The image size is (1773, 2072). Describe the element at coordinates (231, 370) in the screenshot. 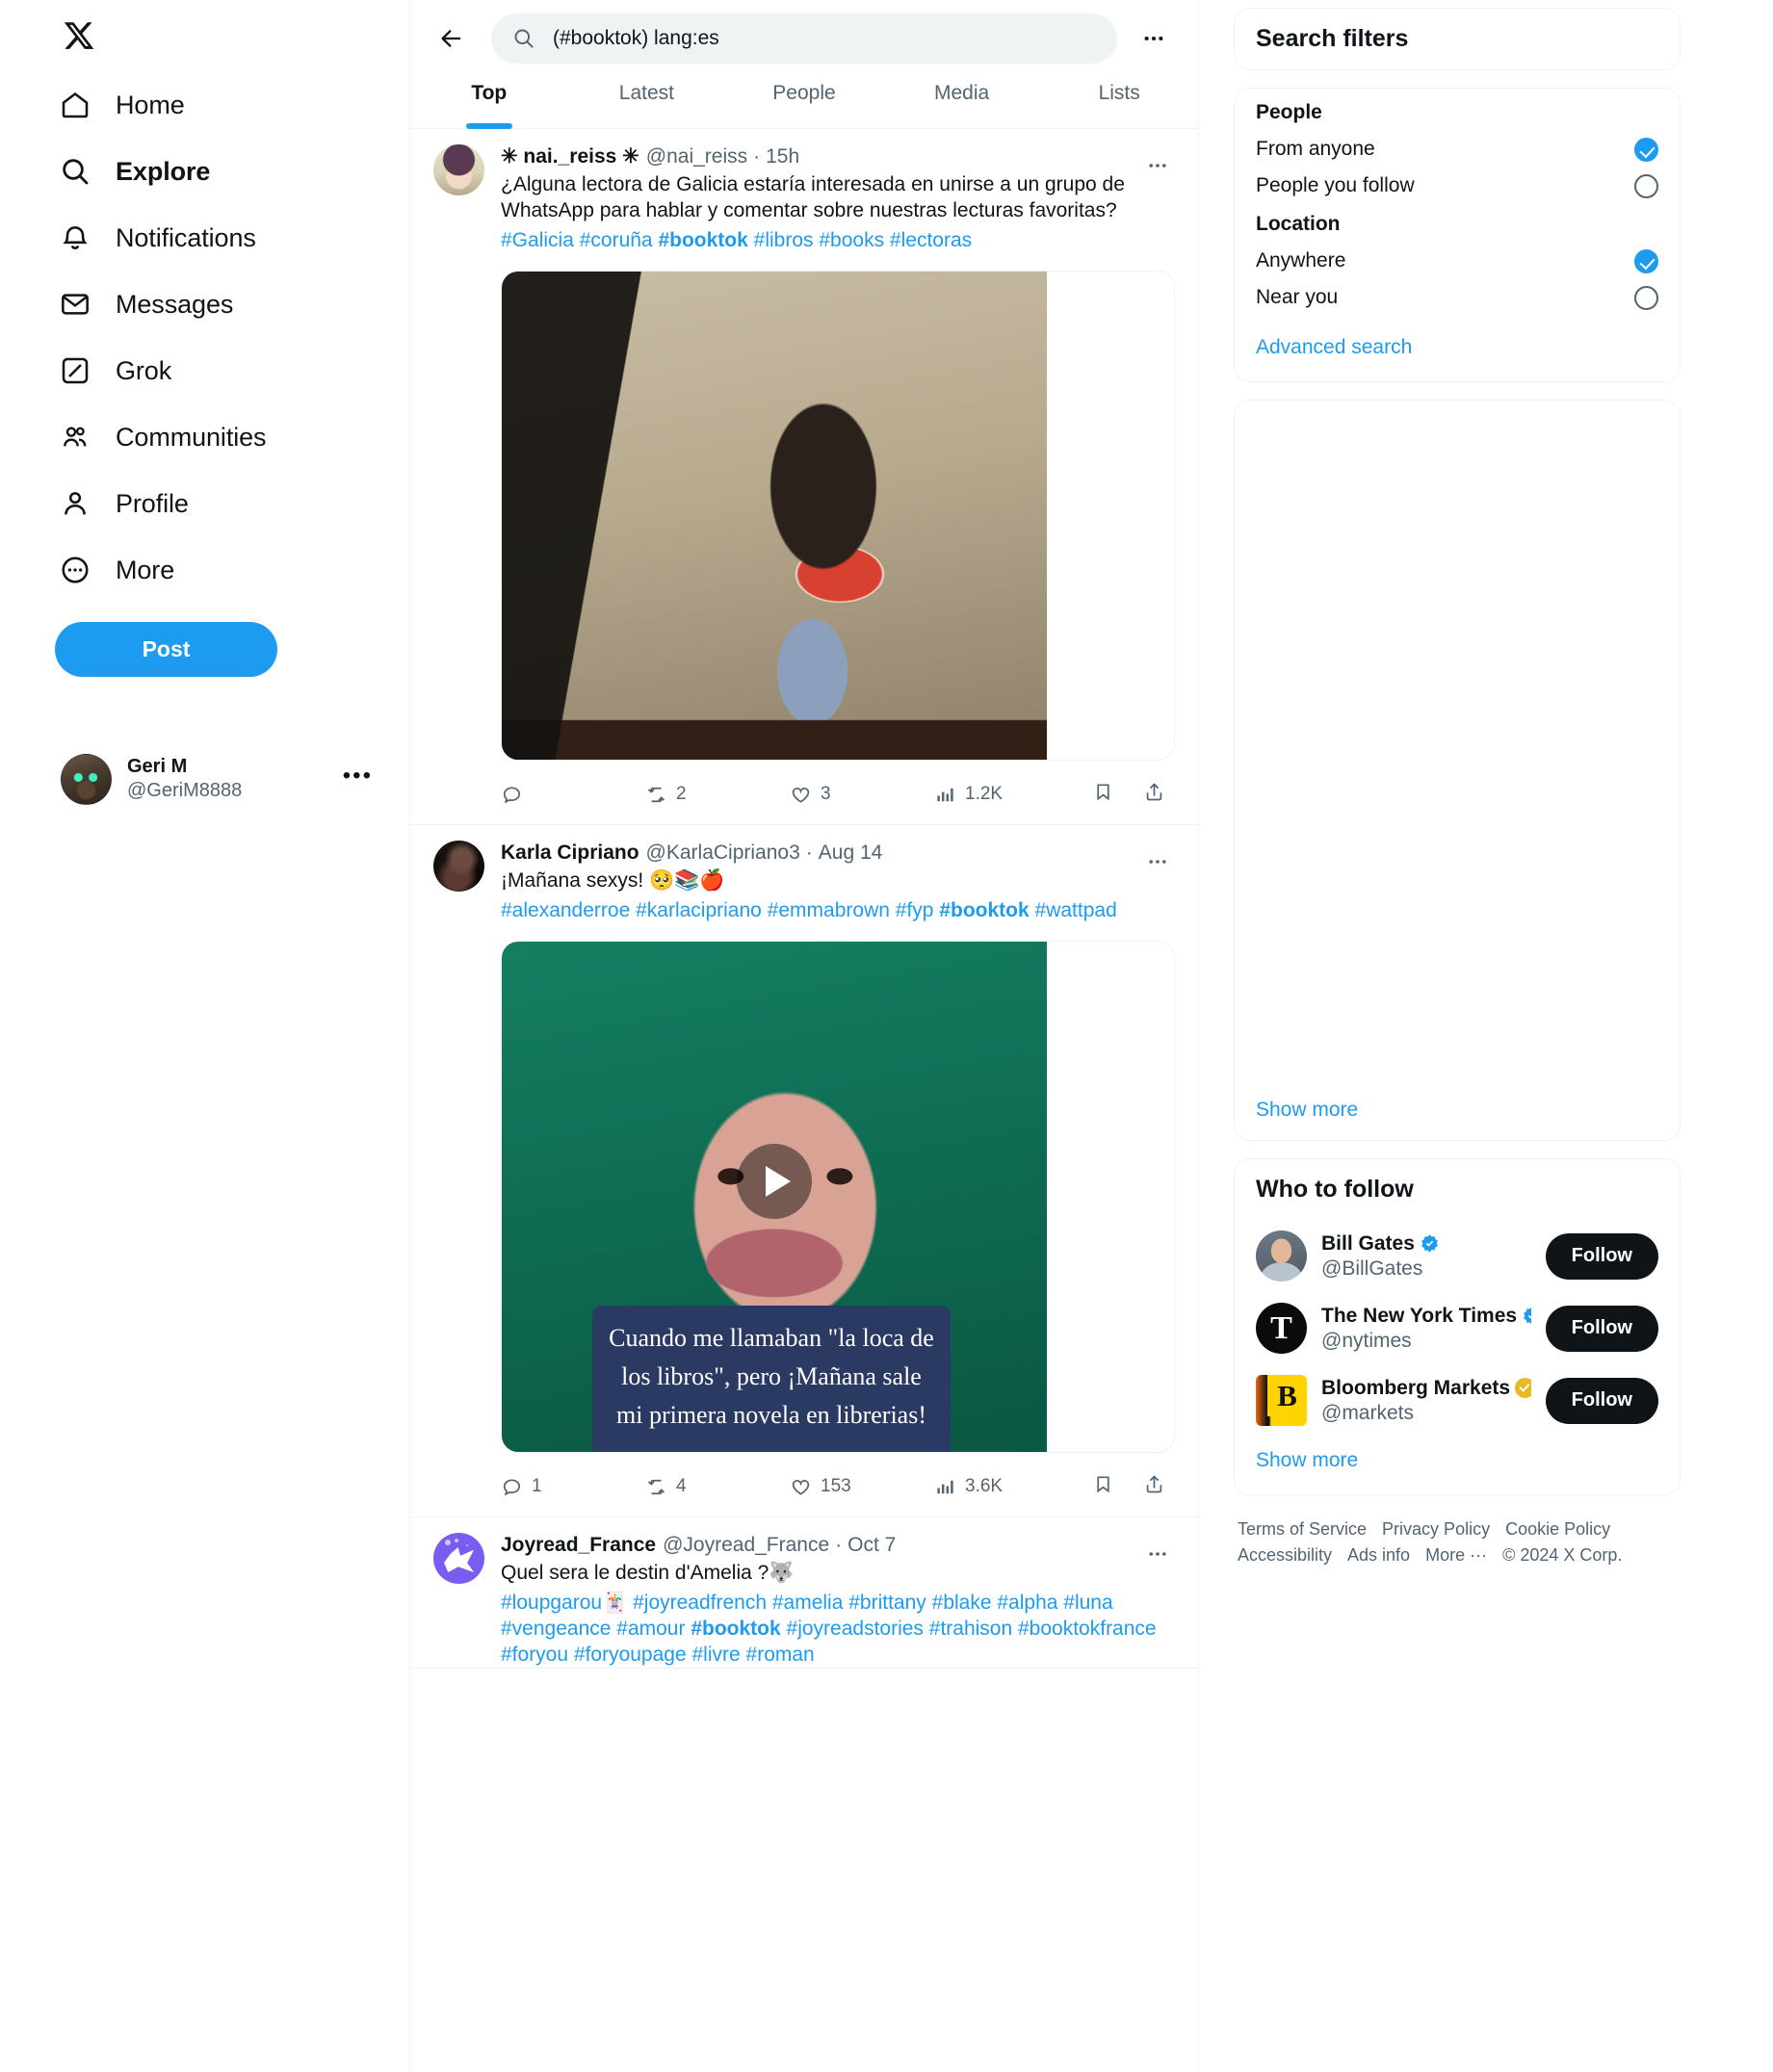

I see `sidebar-item-grok: Grok` at that location.